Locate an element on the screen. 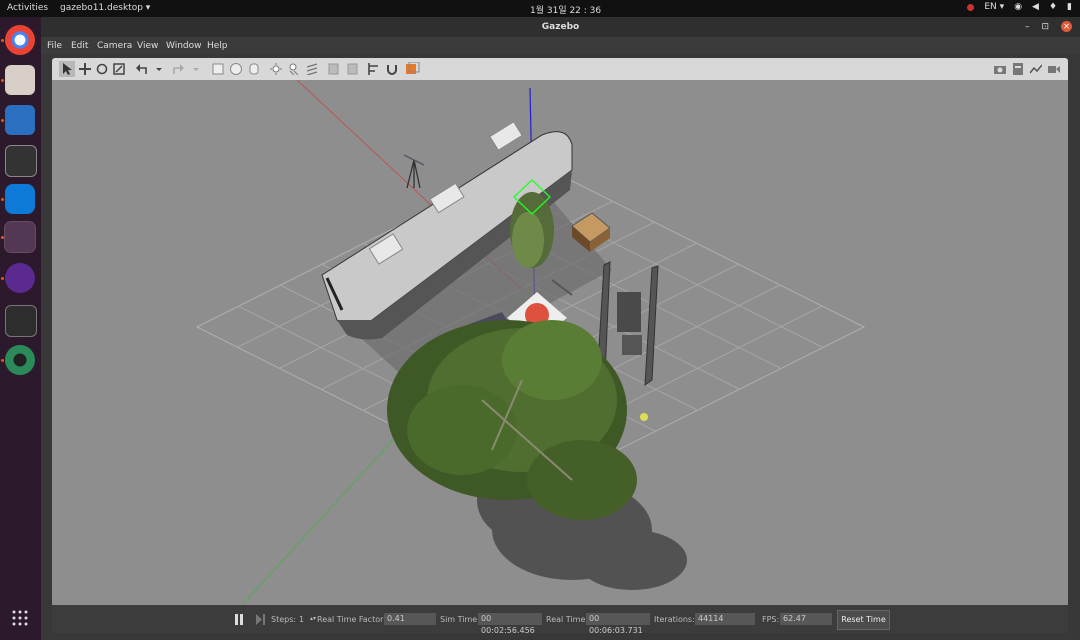 The width and height of the screenshot is (1080, 640). minimize-button: – is located at coordinates (1027, 27).